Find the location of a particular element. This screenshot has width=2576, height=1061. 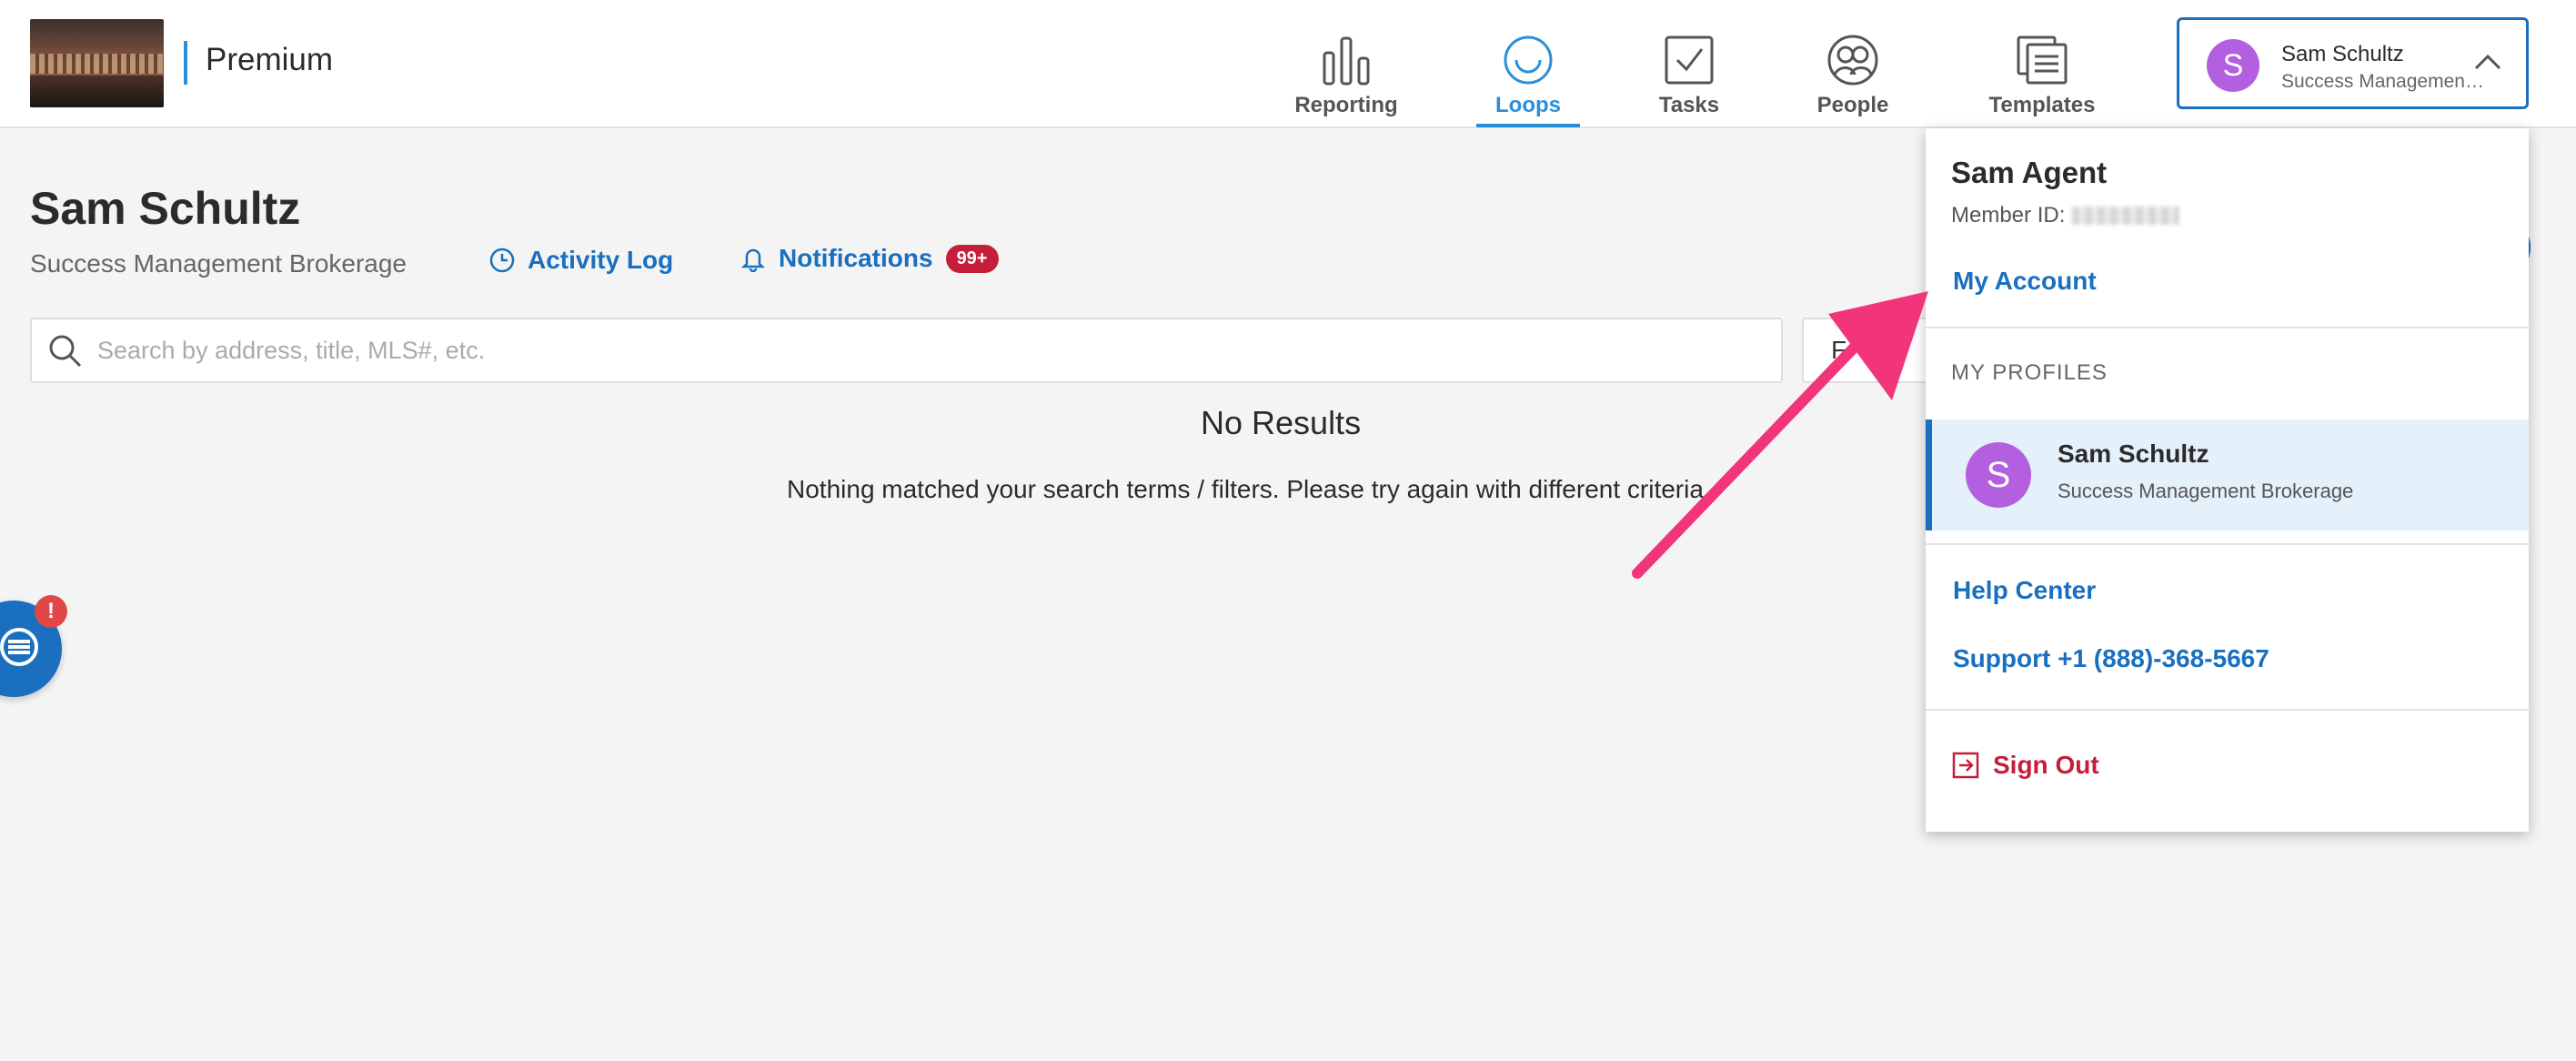

nav-reporting-label: Reporting is located at coordinates (1346, 105).